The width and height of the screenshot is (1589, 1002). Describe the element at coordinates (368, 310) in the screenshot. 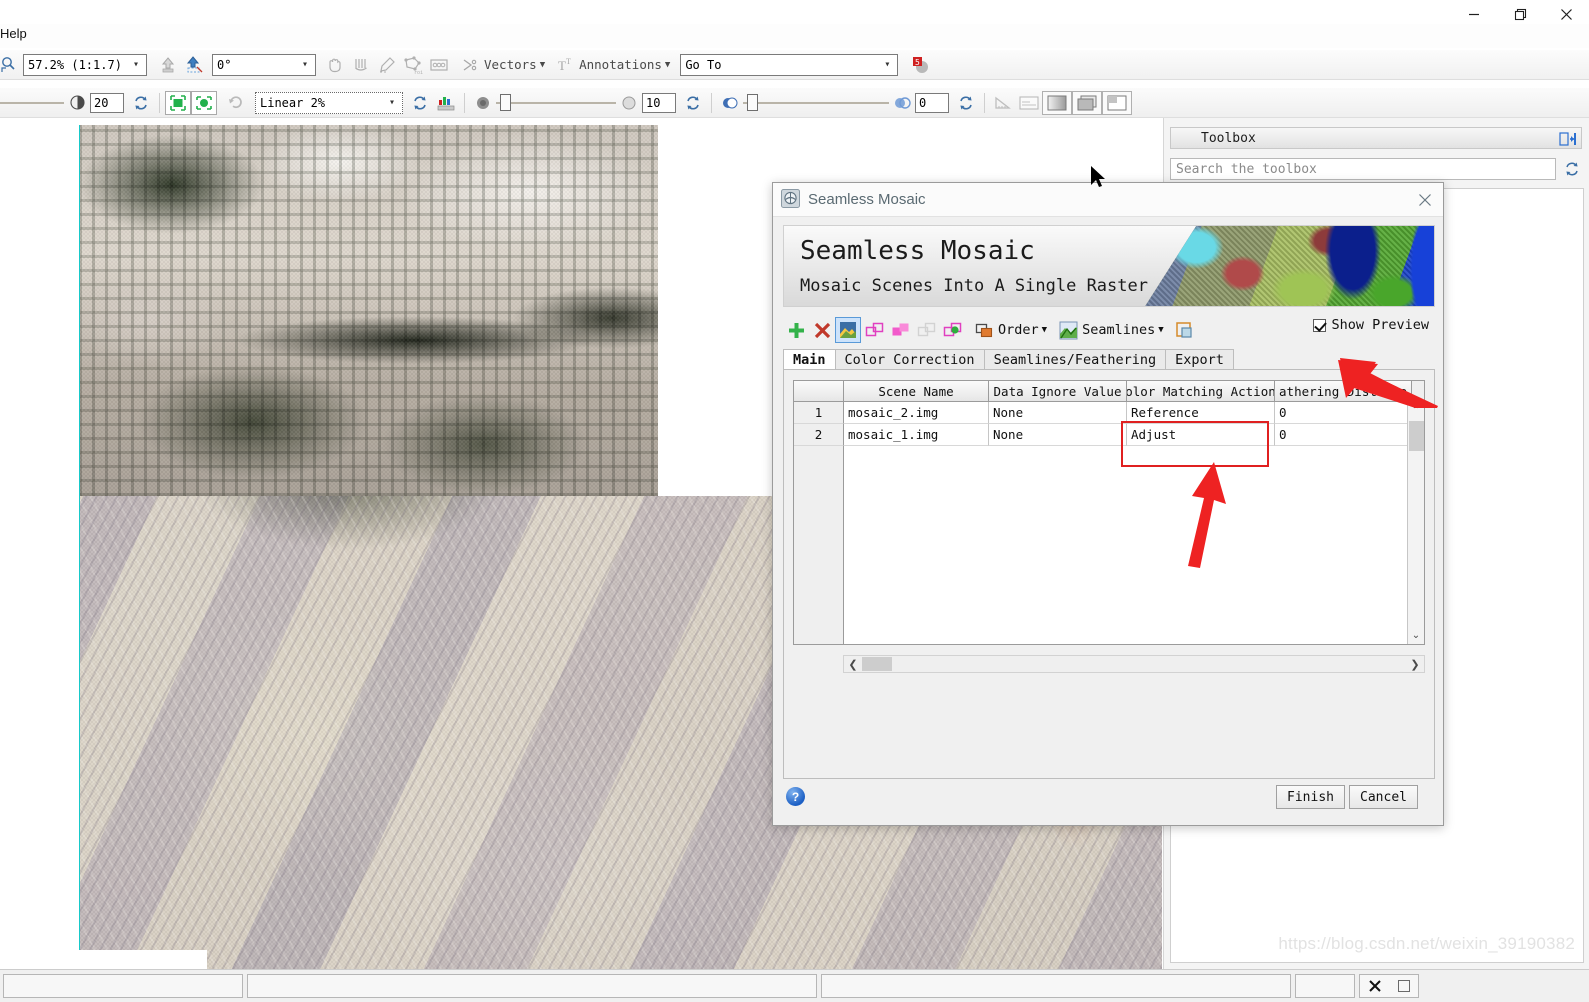

I see `mosaic-layer-top` at that location.